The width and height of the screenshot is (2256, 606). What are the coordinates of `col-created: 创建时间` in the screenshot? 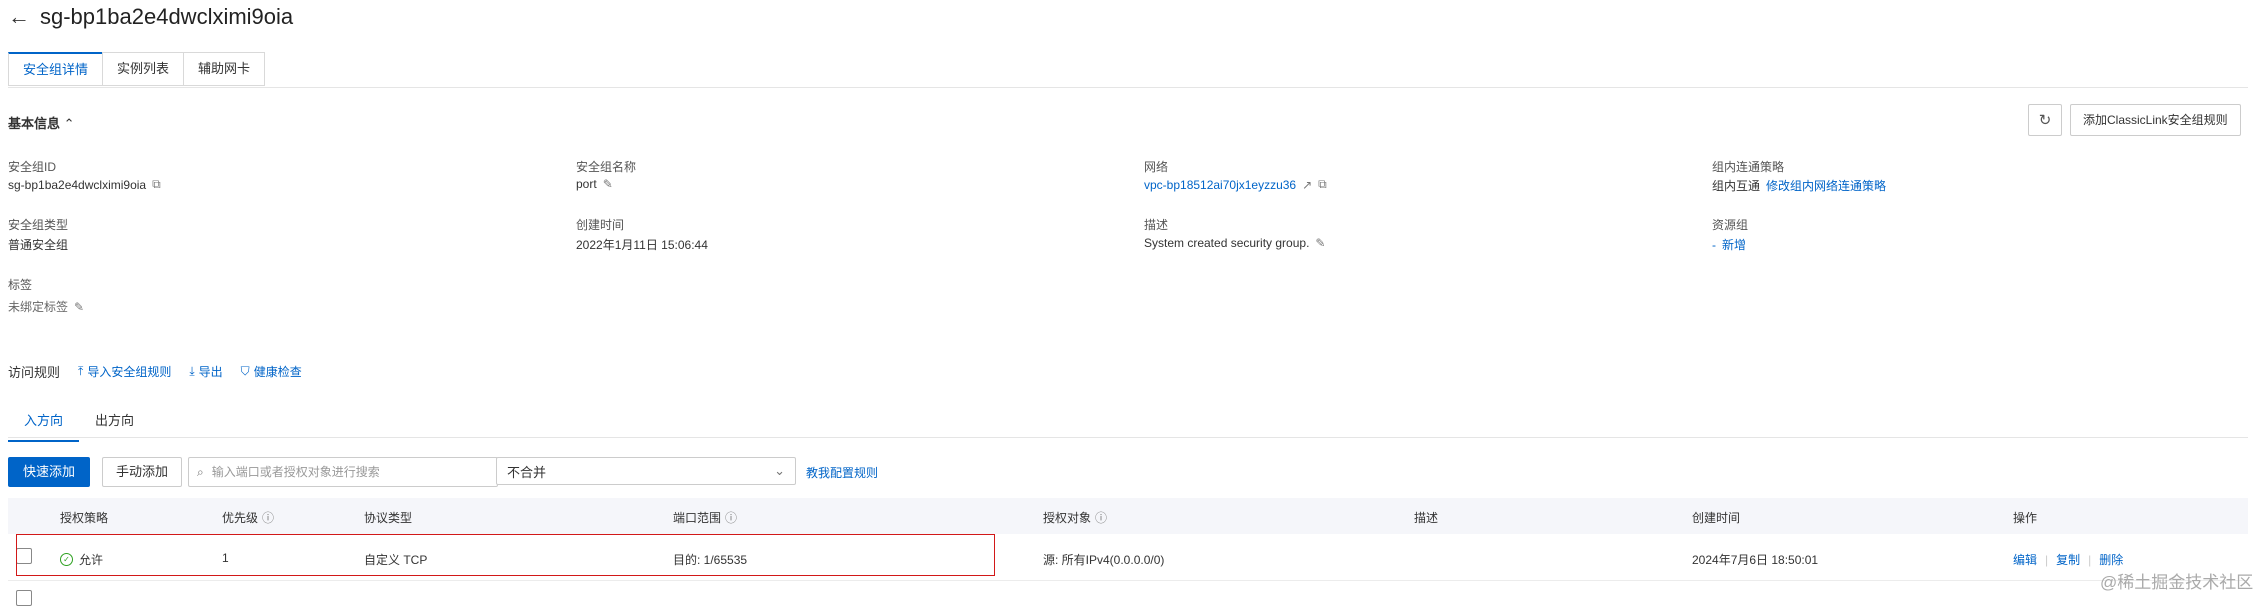 It's located at (1716, 517).